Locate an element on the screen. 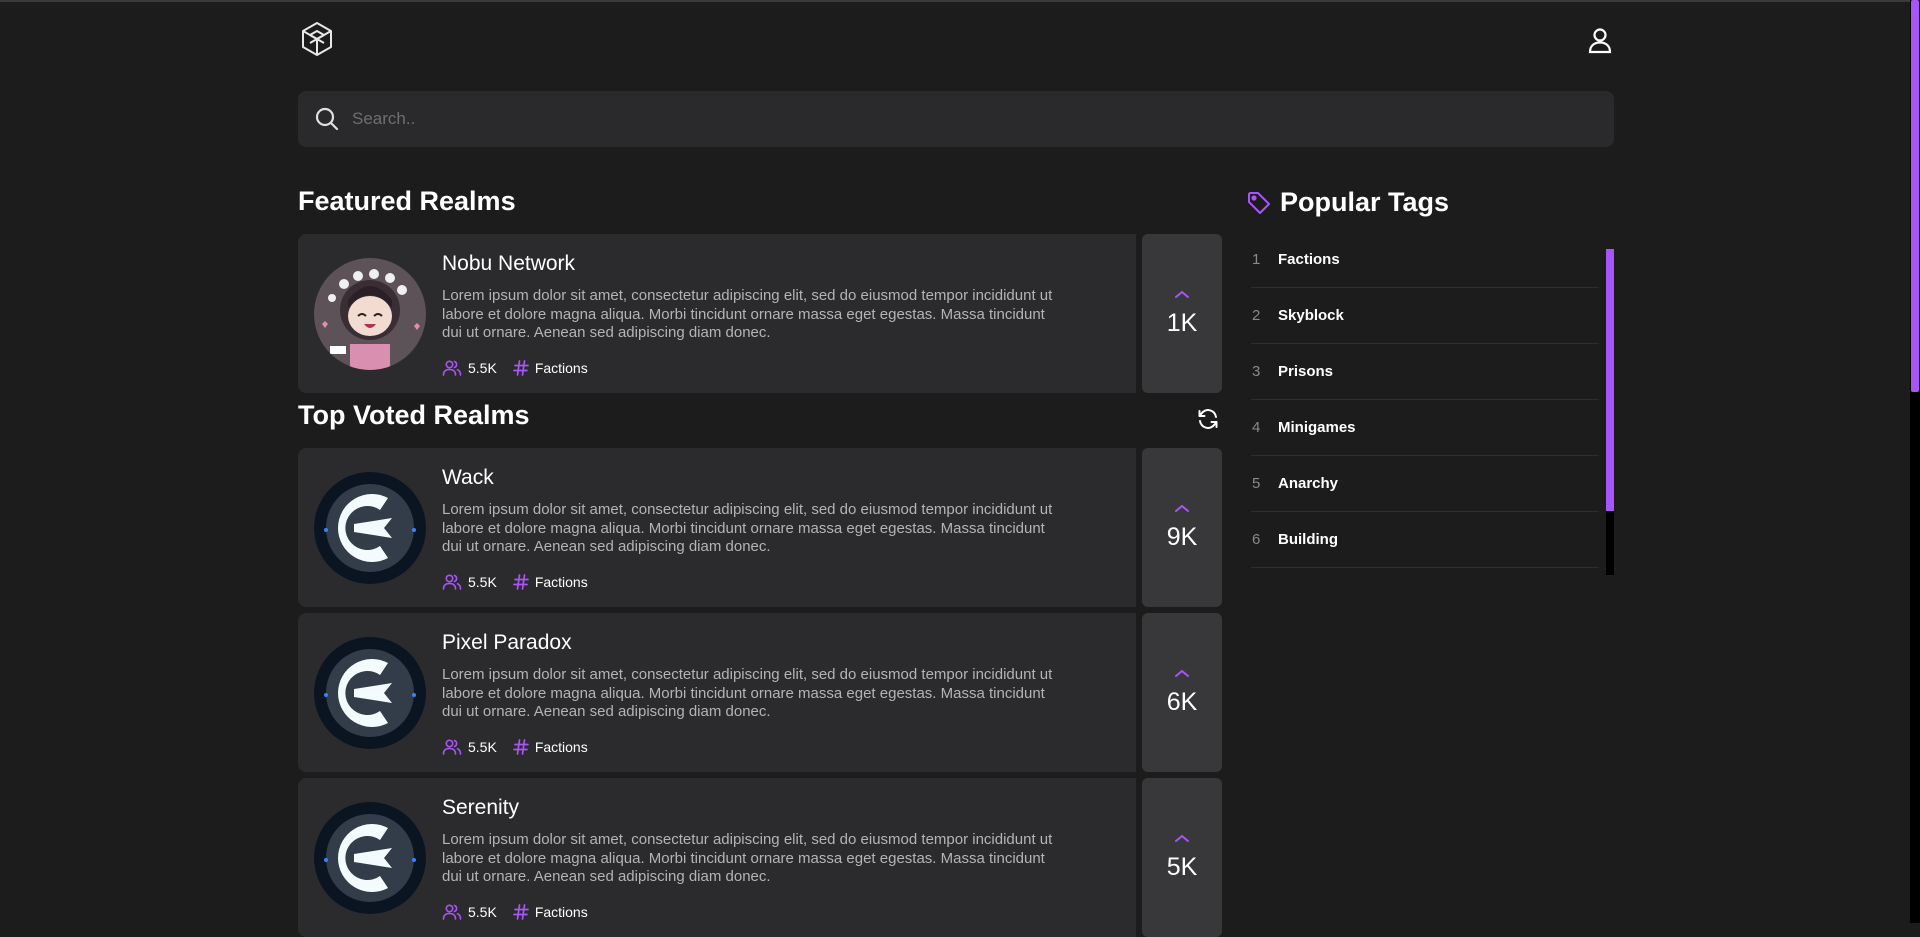 The height and width of the screenshot is (937, 1920). popular-tags-header: Popular Tags is located at coordinates (1347, 202).